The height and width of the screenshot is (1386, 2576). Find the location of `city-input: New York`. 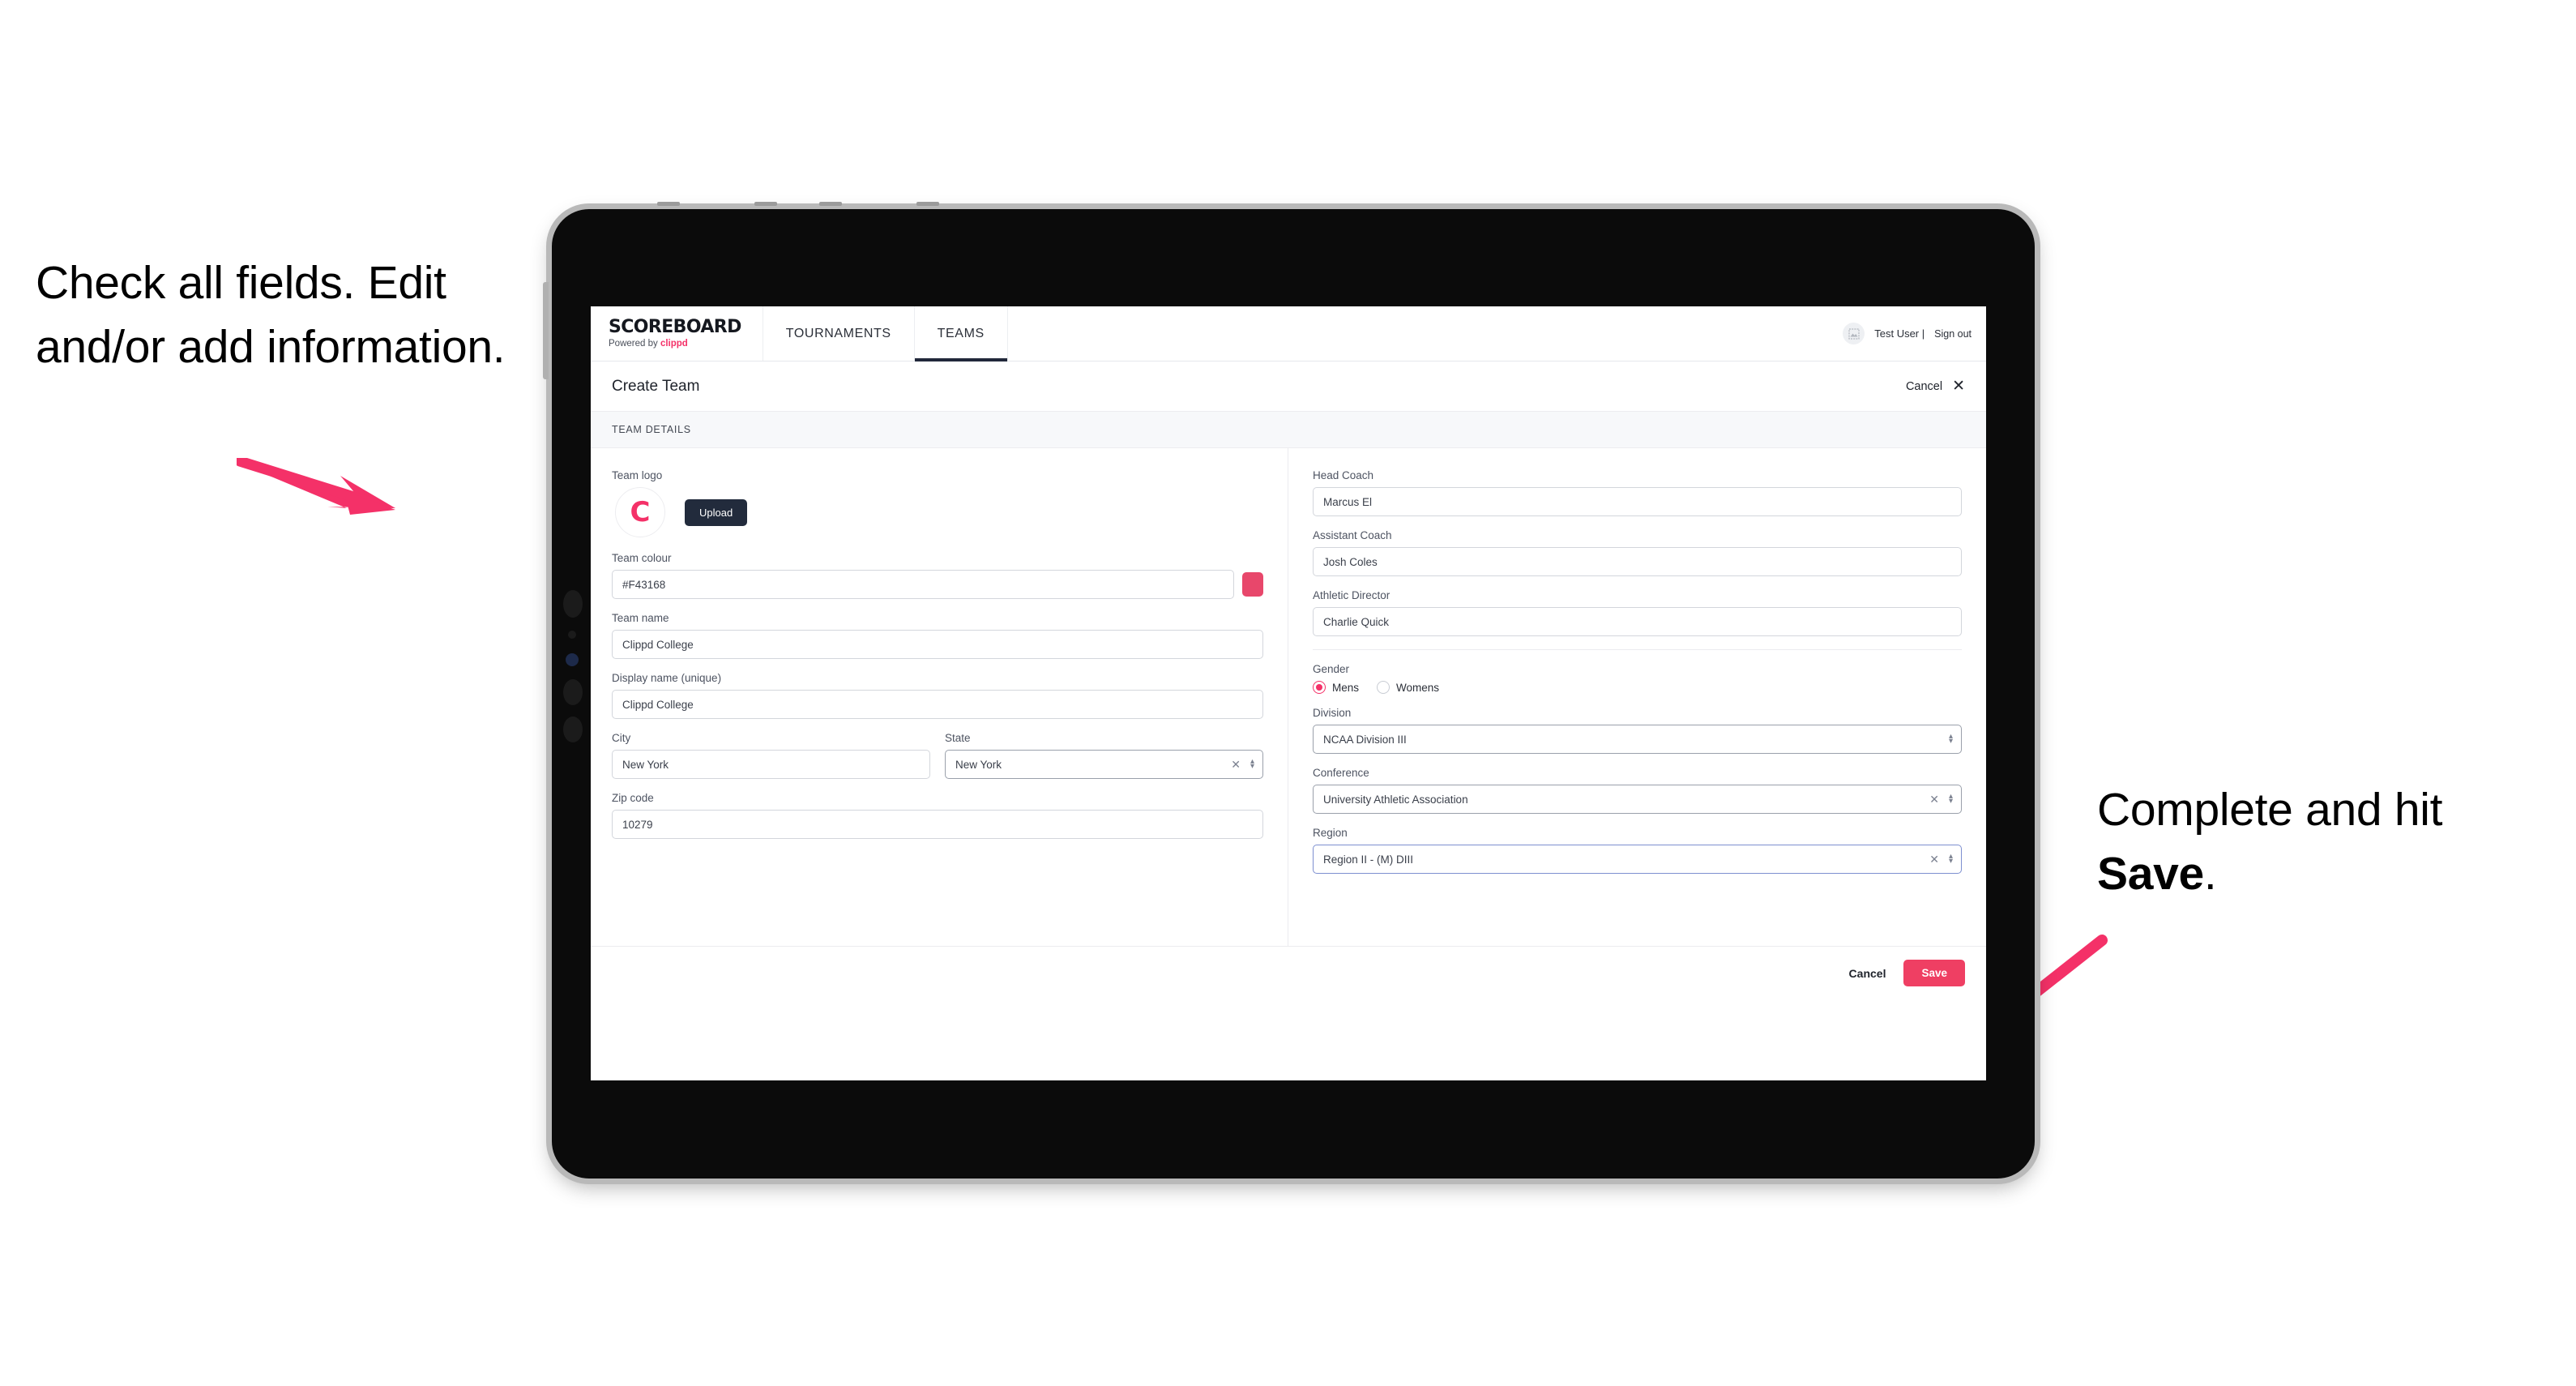

city-input: New York is located at coordinates (771, 764).